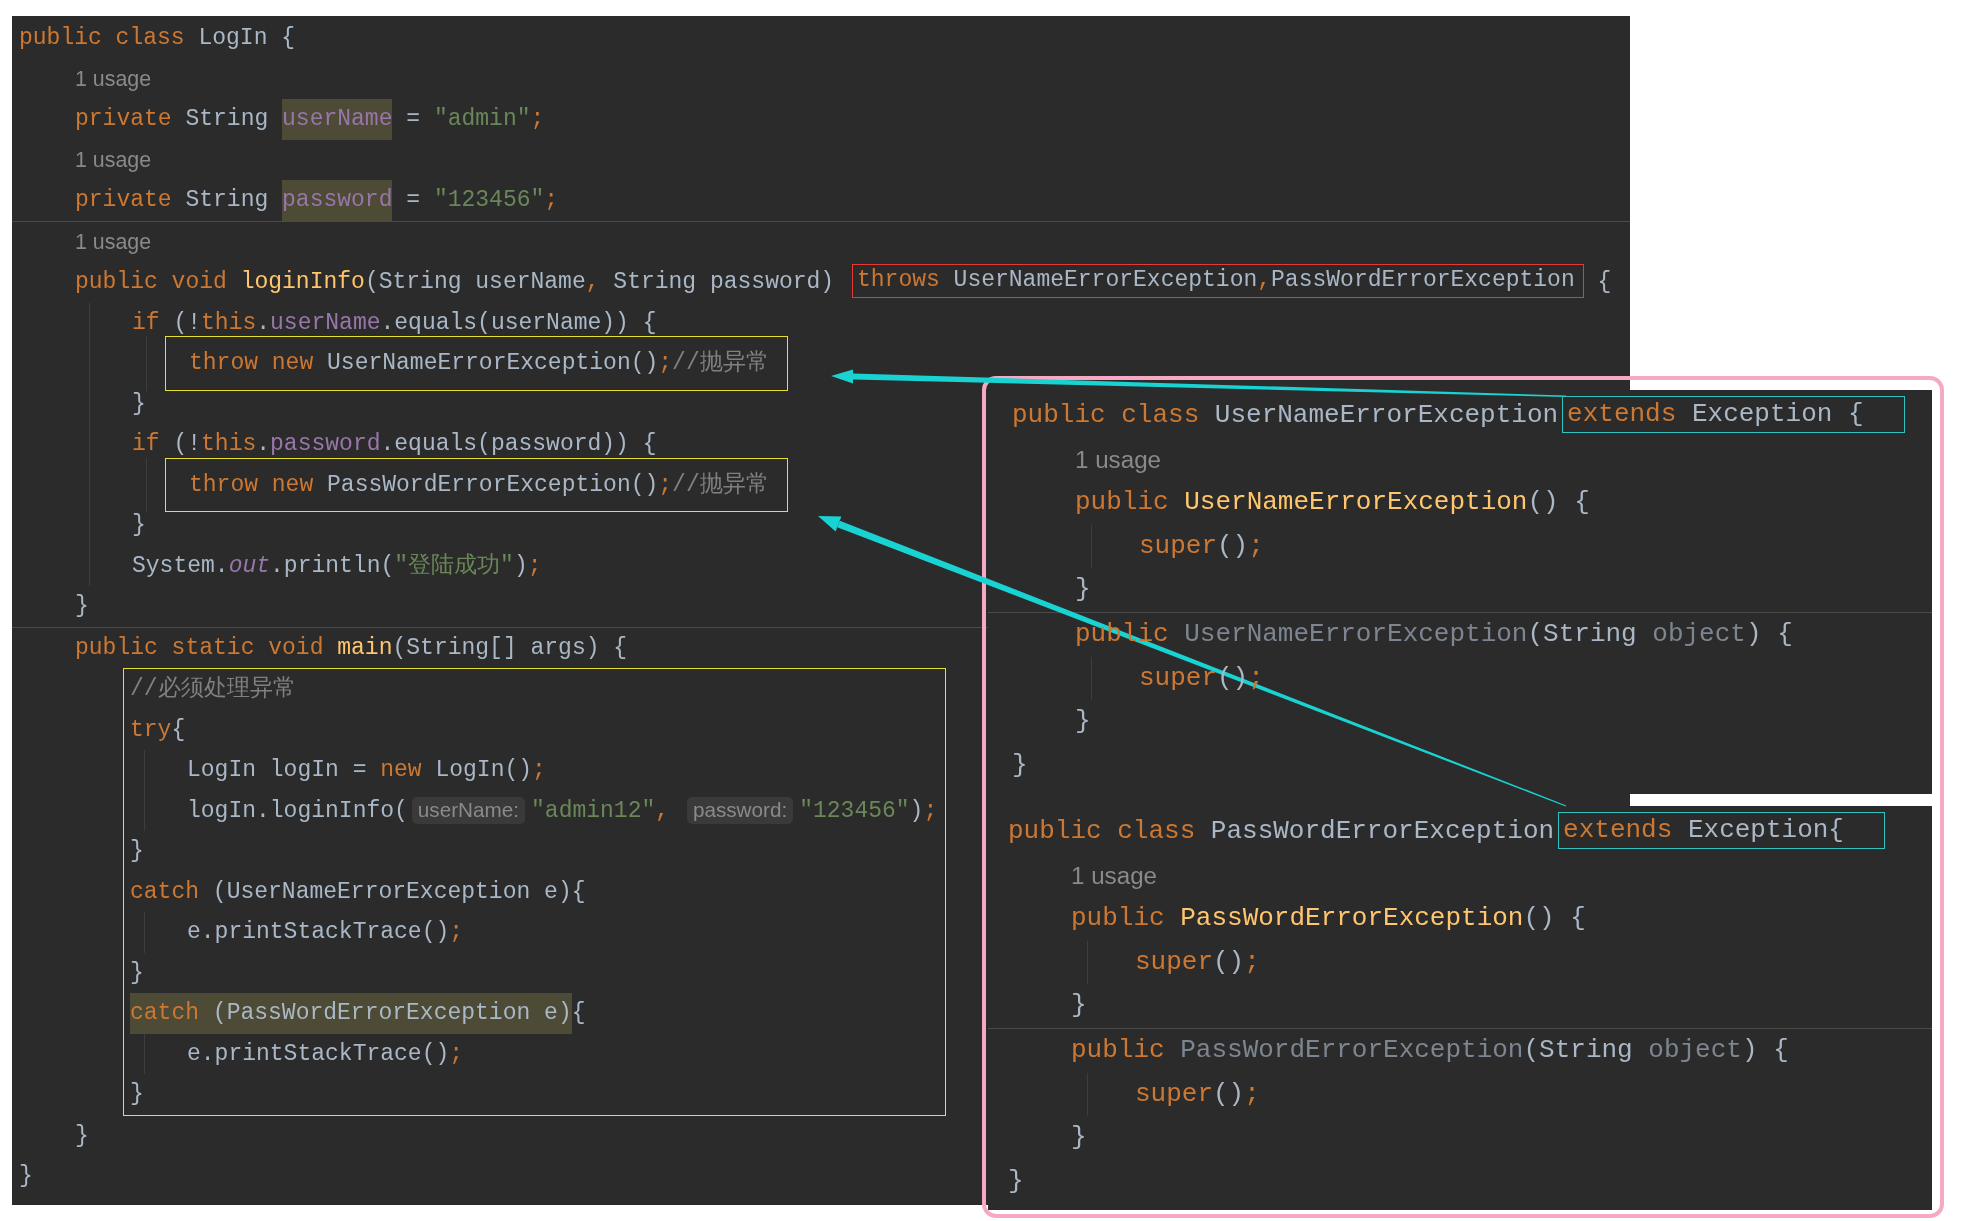  What do you see at coordinates (157, 38) in the screenshot?
I see `code-line: public class LogIn {` at bounding box center [157, 38].